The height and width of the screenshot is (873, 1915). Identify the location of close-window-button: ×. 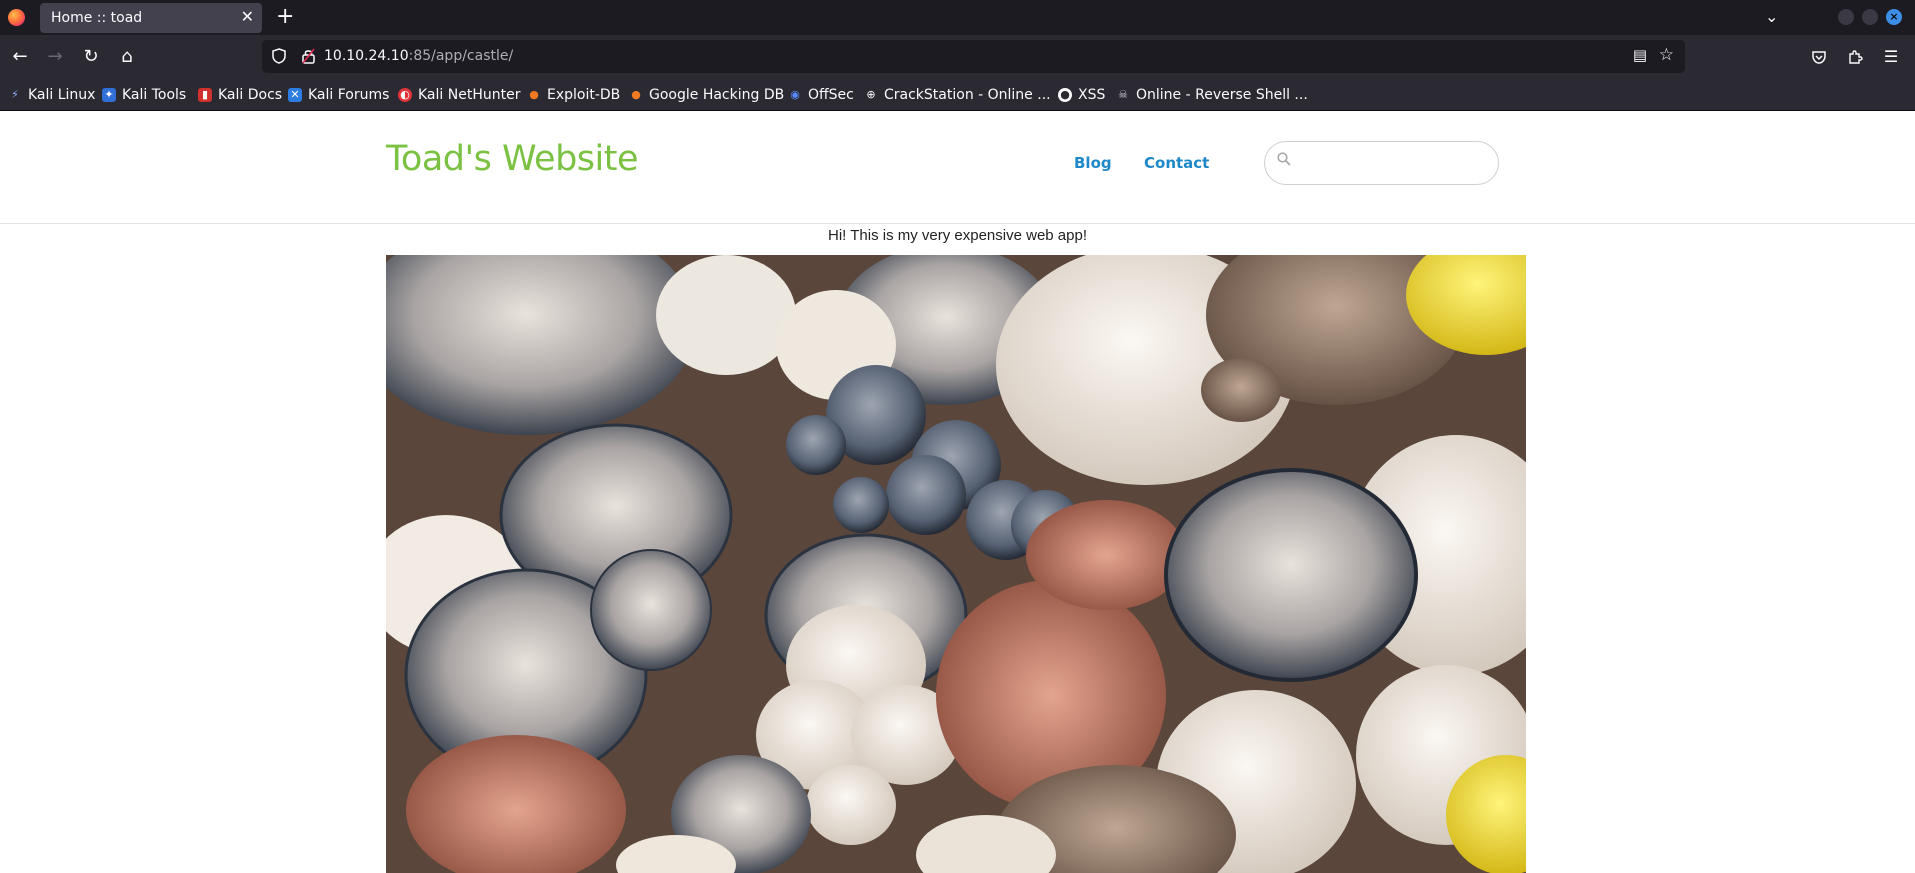
(1894, 17).